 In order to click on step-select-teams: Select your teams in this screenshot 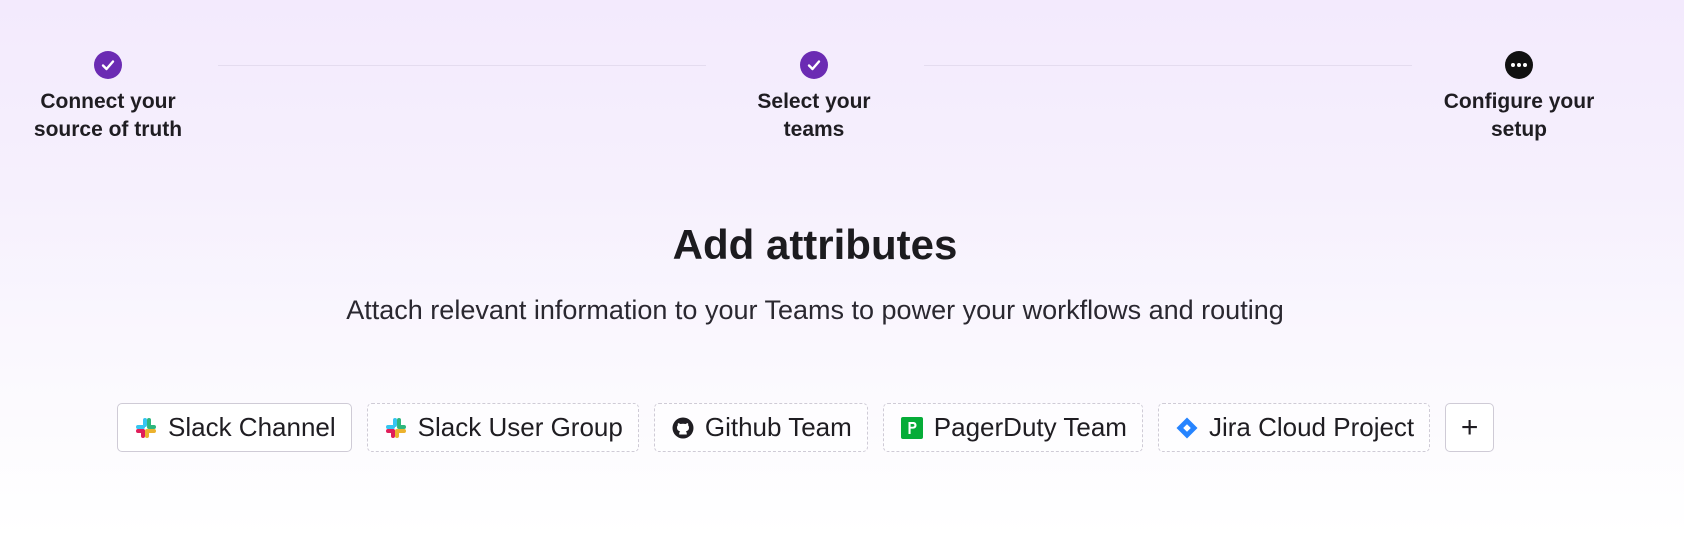, I will do `click(814, 97)`.